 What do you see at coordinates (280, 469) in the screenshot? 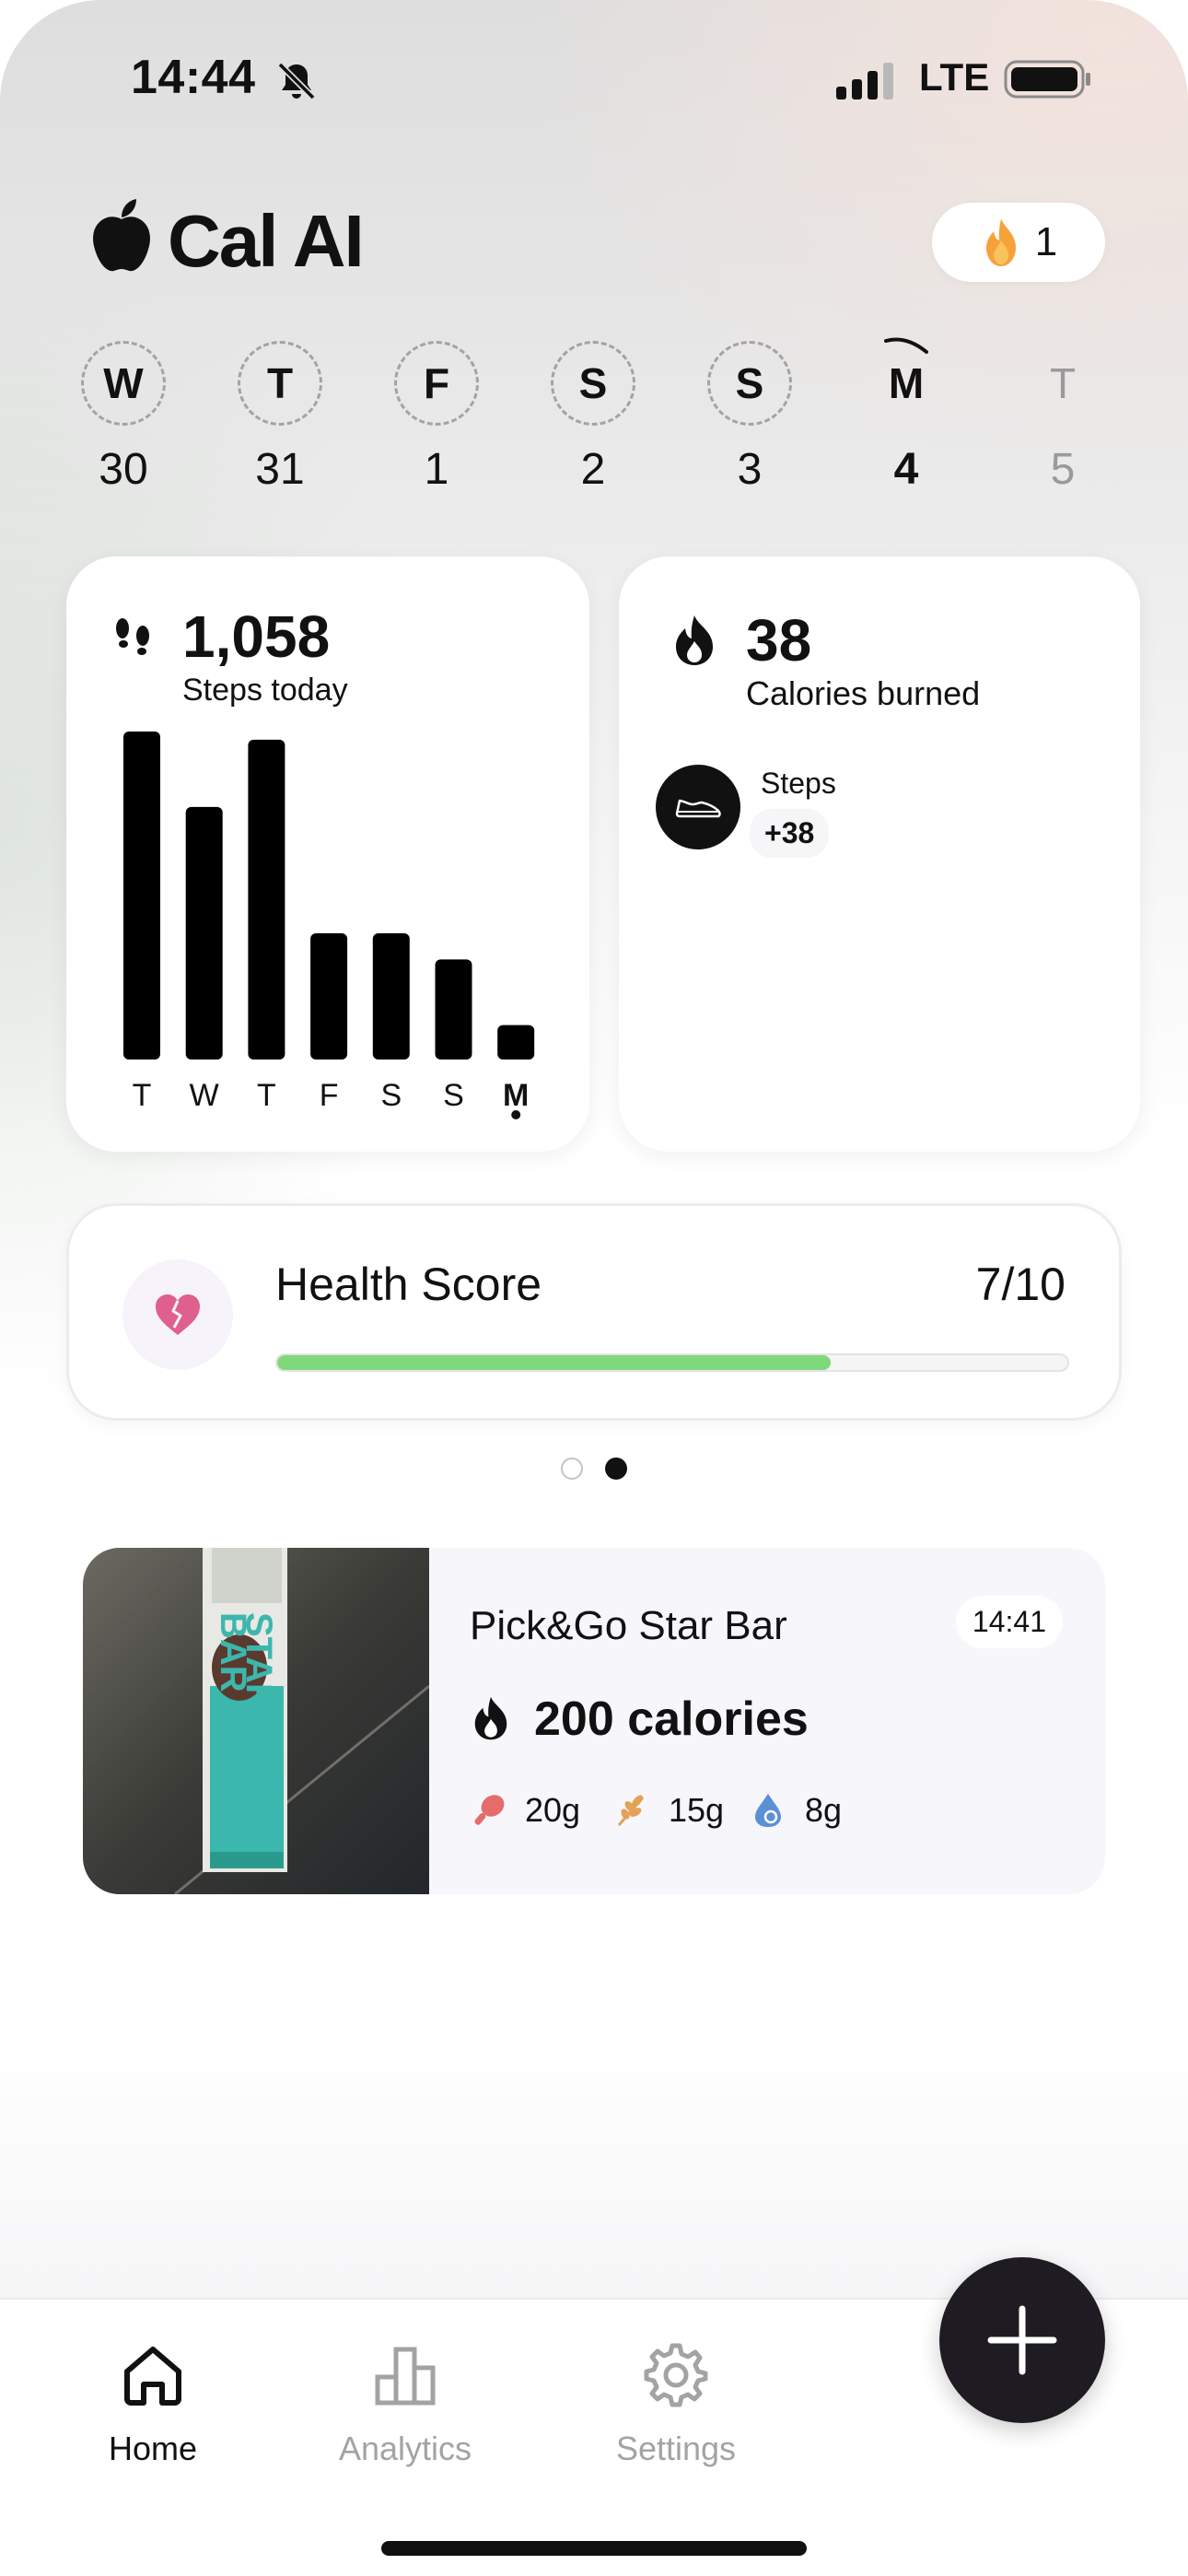
I see `day-date: 31` at bounding box center [280, 469].